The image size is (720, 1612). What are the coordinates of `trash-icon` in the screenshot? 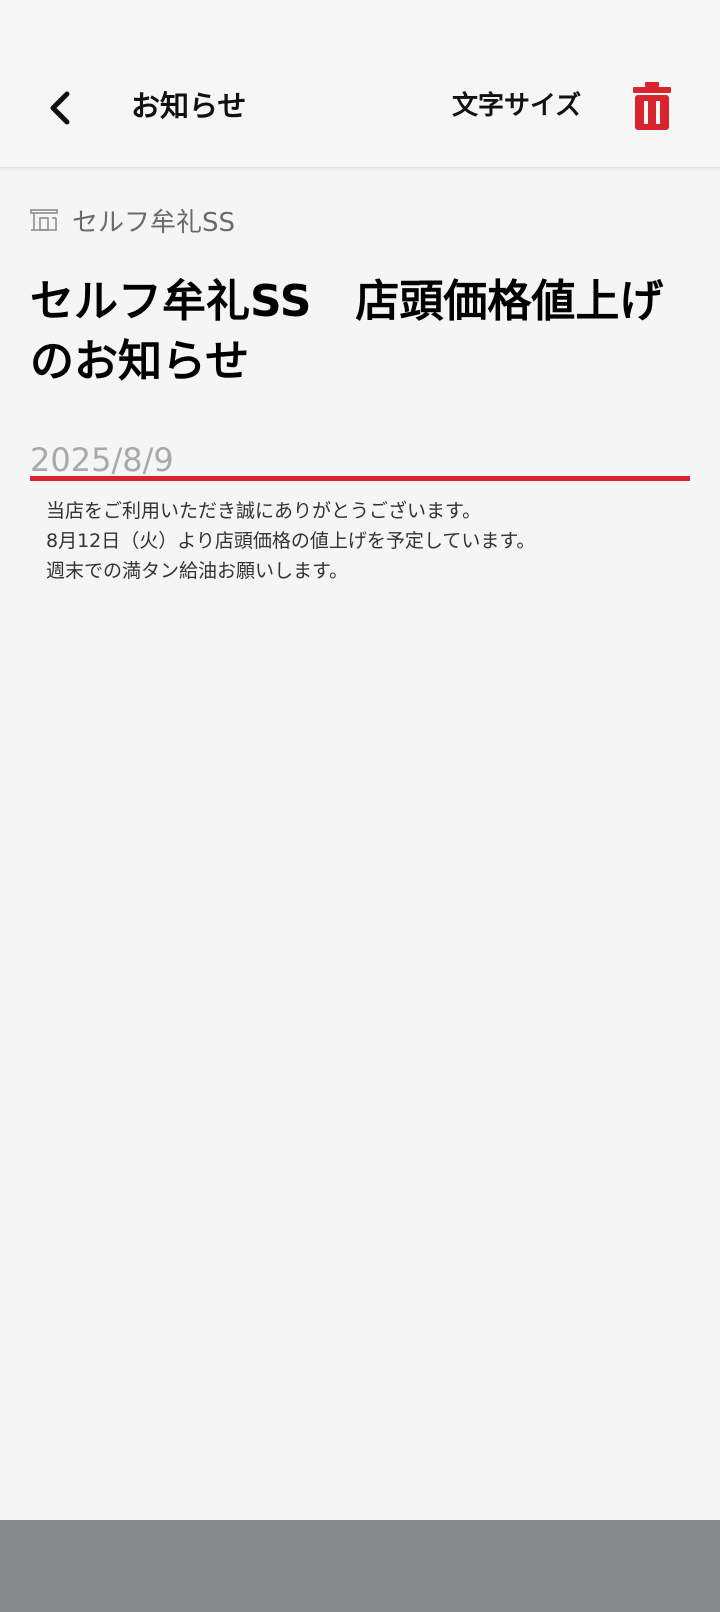 It's located at (652, 106).